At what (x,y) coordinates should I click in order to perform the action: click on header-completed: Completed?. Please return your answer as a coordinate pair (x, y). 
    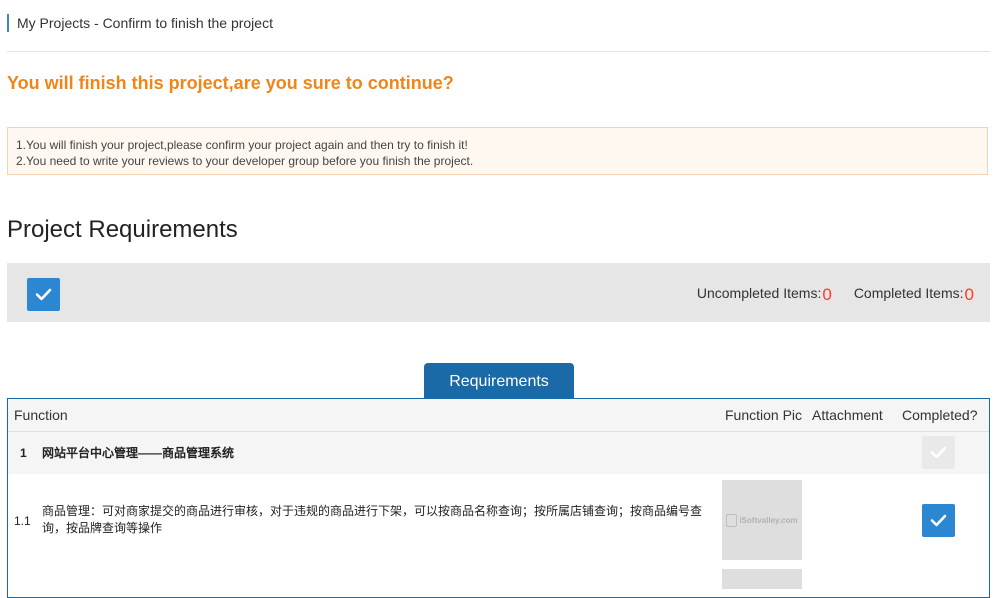
    Looking at the image, I should click on (940, 415).